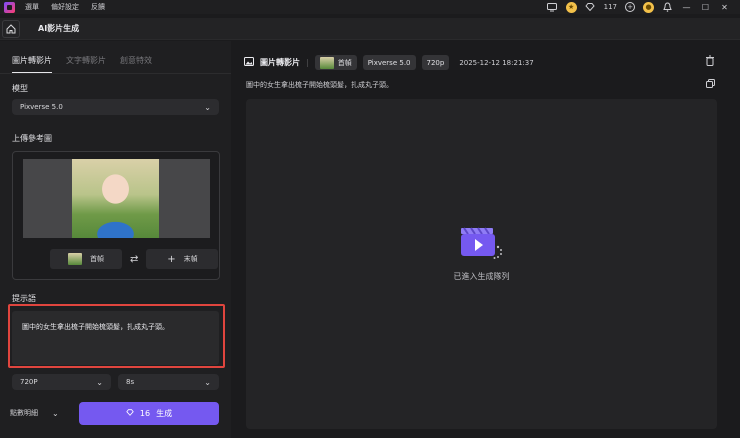 The height and width of the screenshot is (438, 740). I want to click on page-header: AI影片生成, so click(370, 29).